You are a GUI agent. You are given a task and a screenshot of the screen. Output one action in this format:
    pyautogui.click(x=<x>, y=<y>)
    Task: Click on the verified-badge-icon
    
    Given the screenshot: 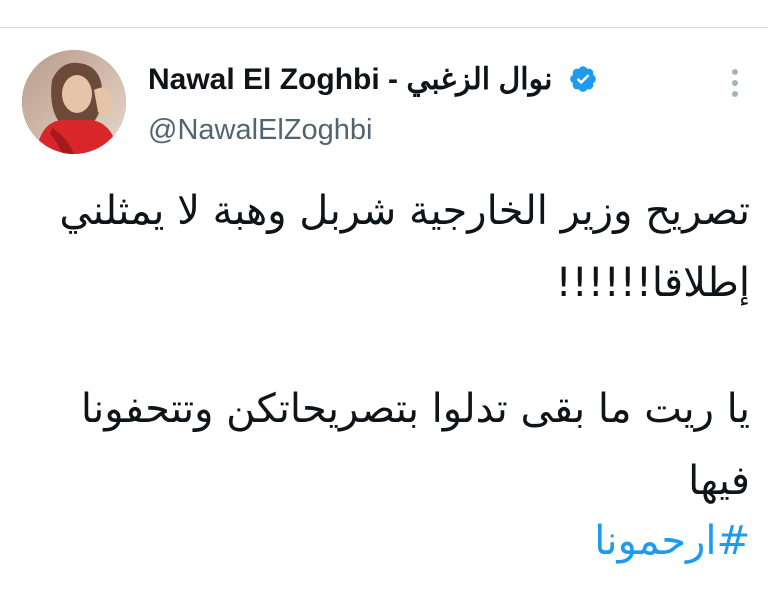 What is the action you would take?
    pyautogui.click(x=583, y=79)
    